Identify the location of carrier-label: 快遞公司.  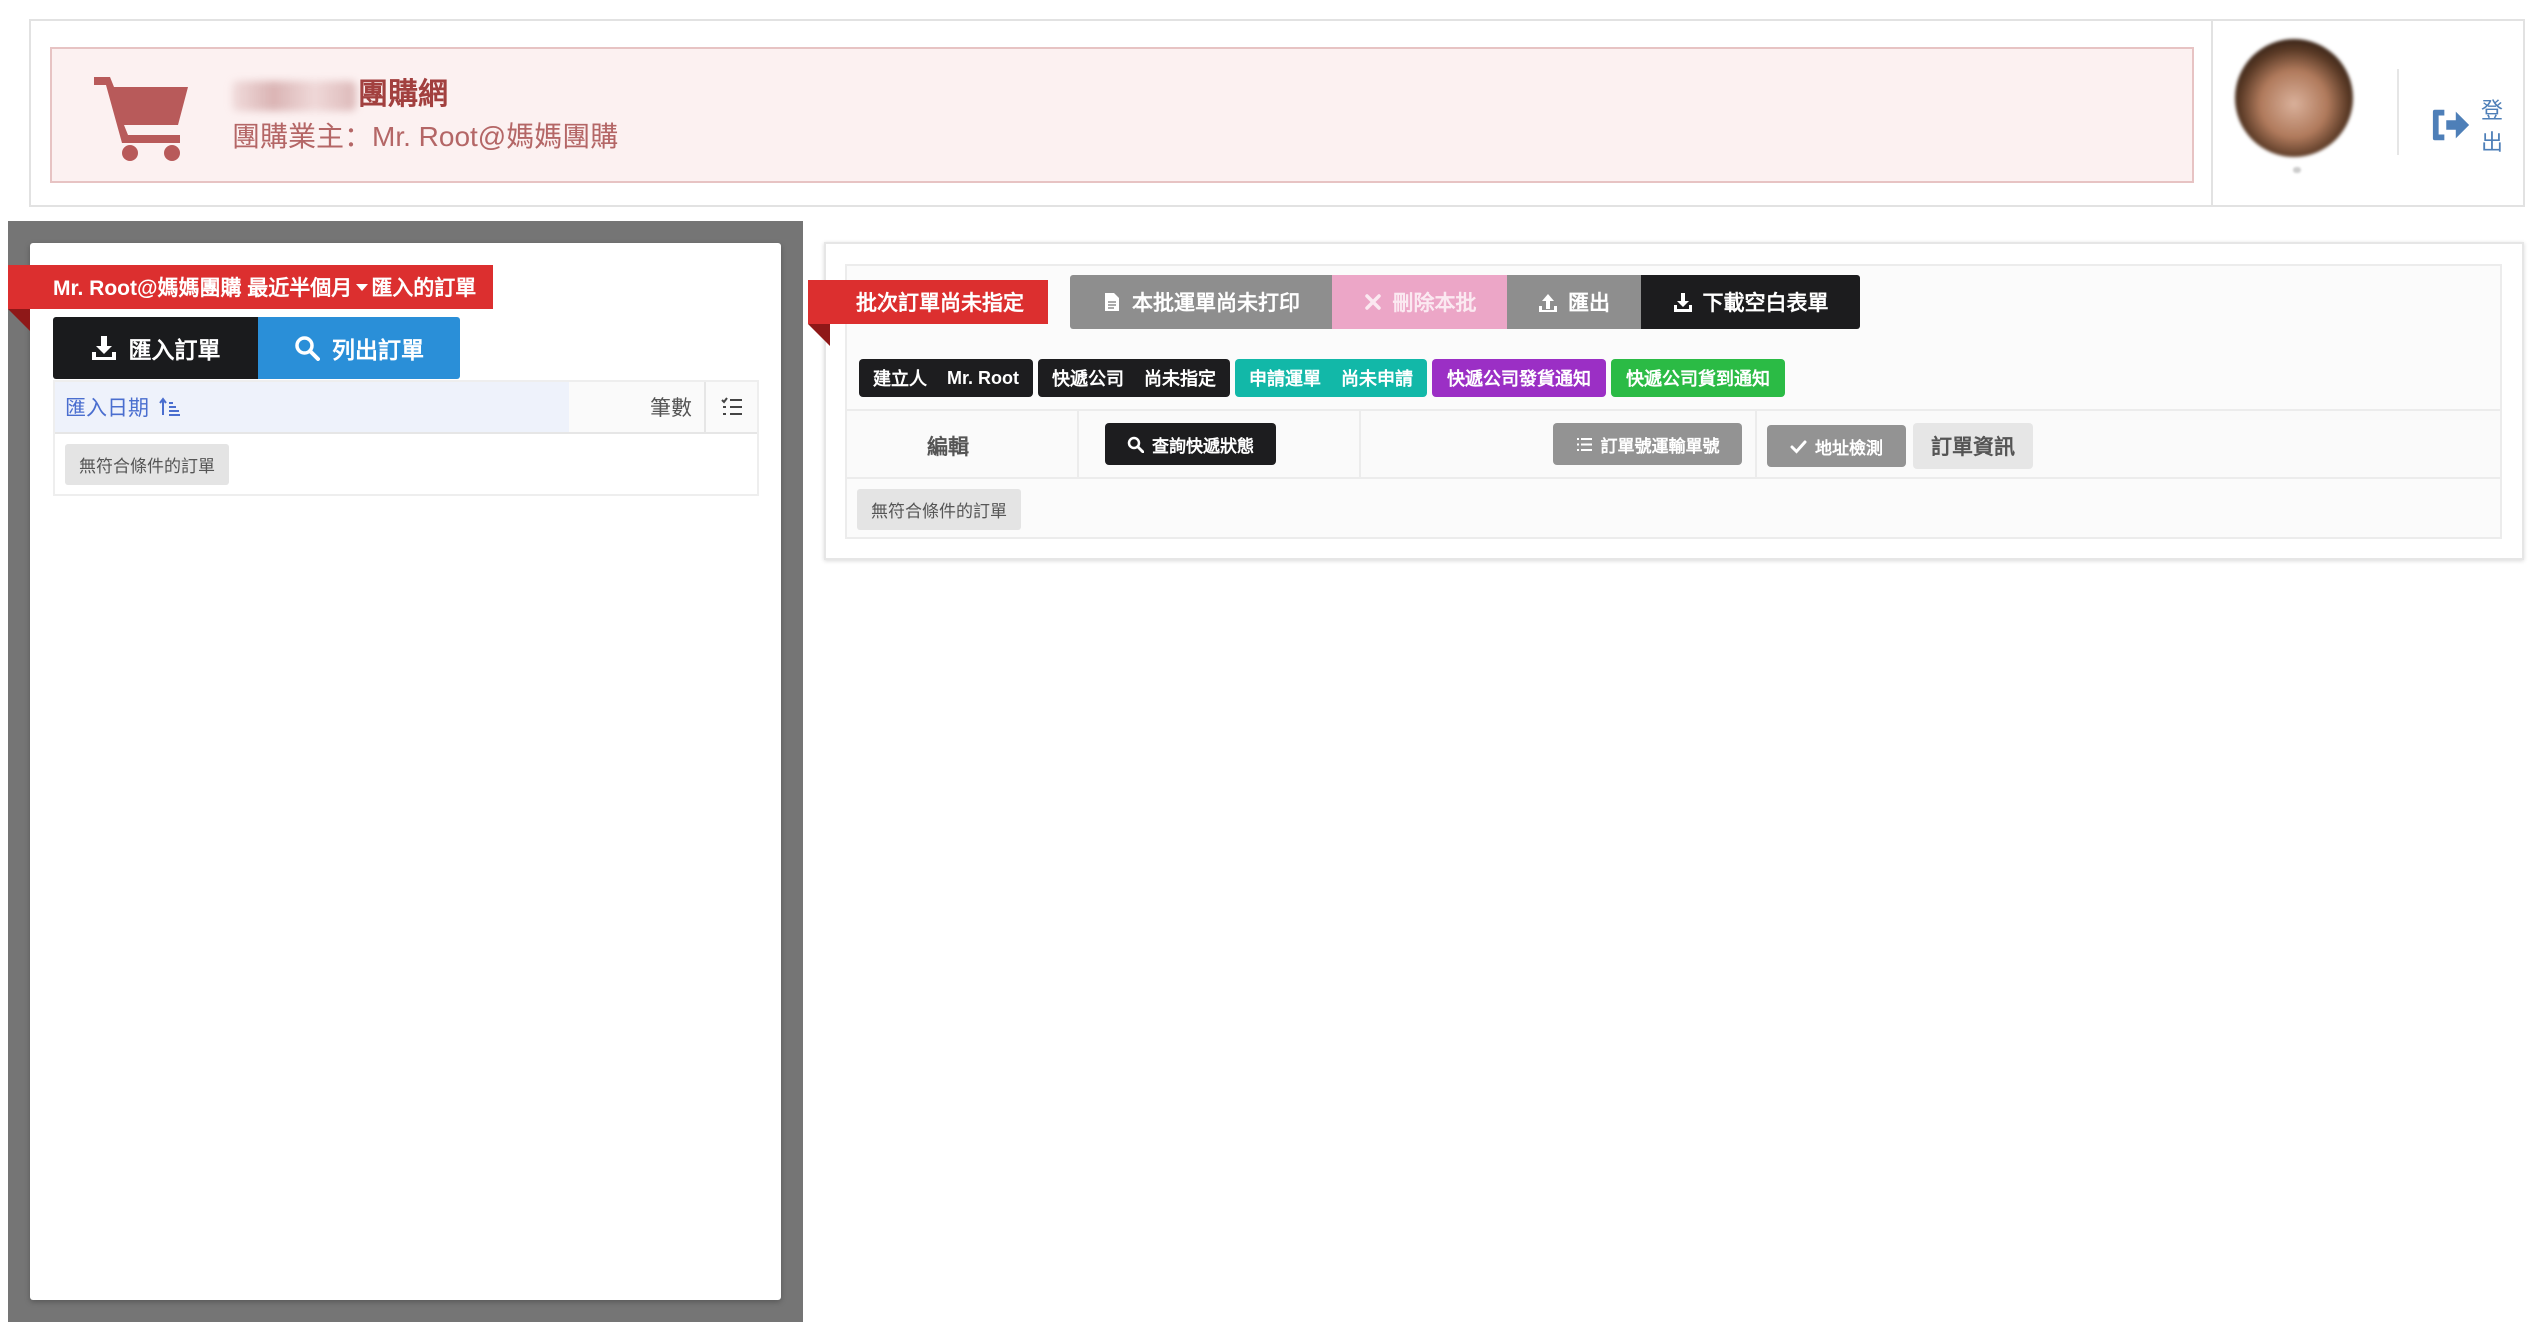
(1088, 379).